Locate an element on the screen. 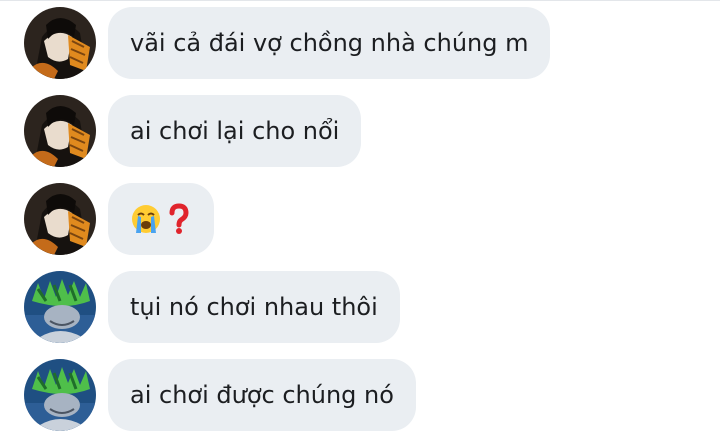 The height and width of the screenshot is (433, 720). message-bubble is located at coordinates (161, 219).